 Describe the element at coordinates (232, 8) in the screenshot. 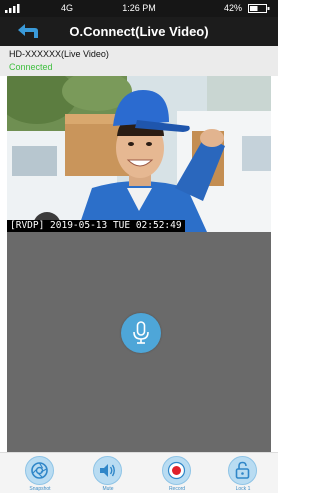

I see `battery-percent: 42%` at that location.